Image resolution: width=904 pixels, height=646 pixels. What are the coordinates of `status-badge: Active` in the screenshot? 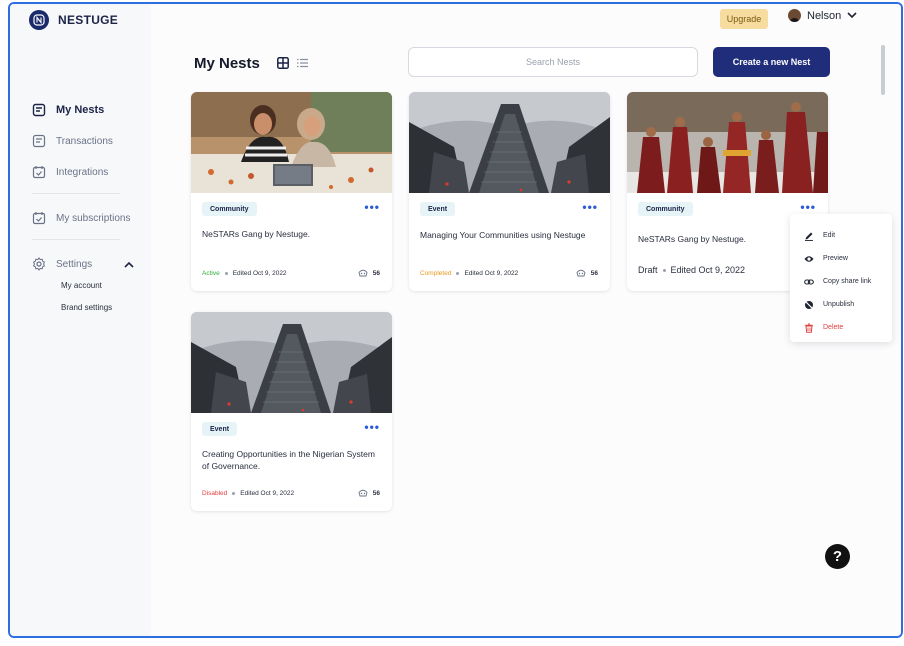 It's located at (211, 273).